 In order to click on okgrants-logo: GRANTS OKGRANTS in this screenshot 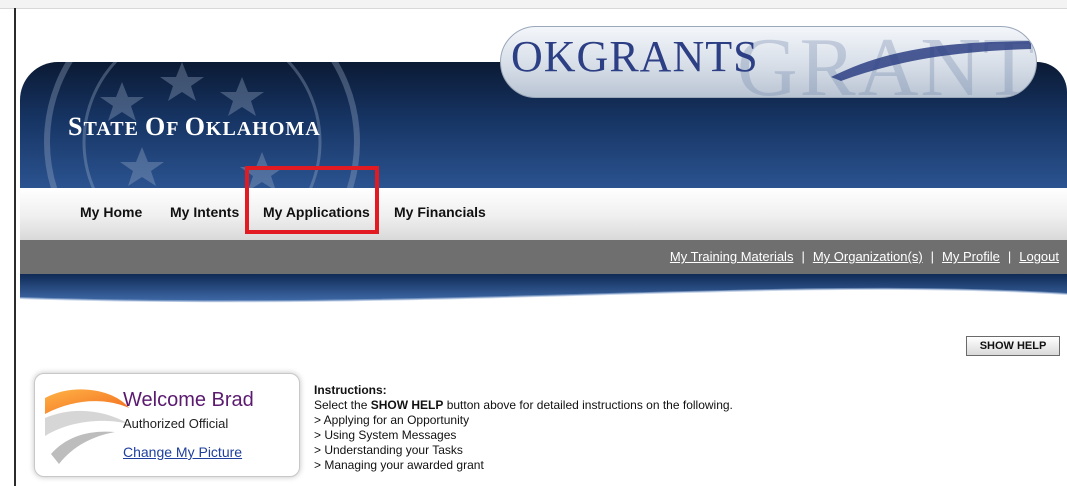, I will do `click(768, 62)`.